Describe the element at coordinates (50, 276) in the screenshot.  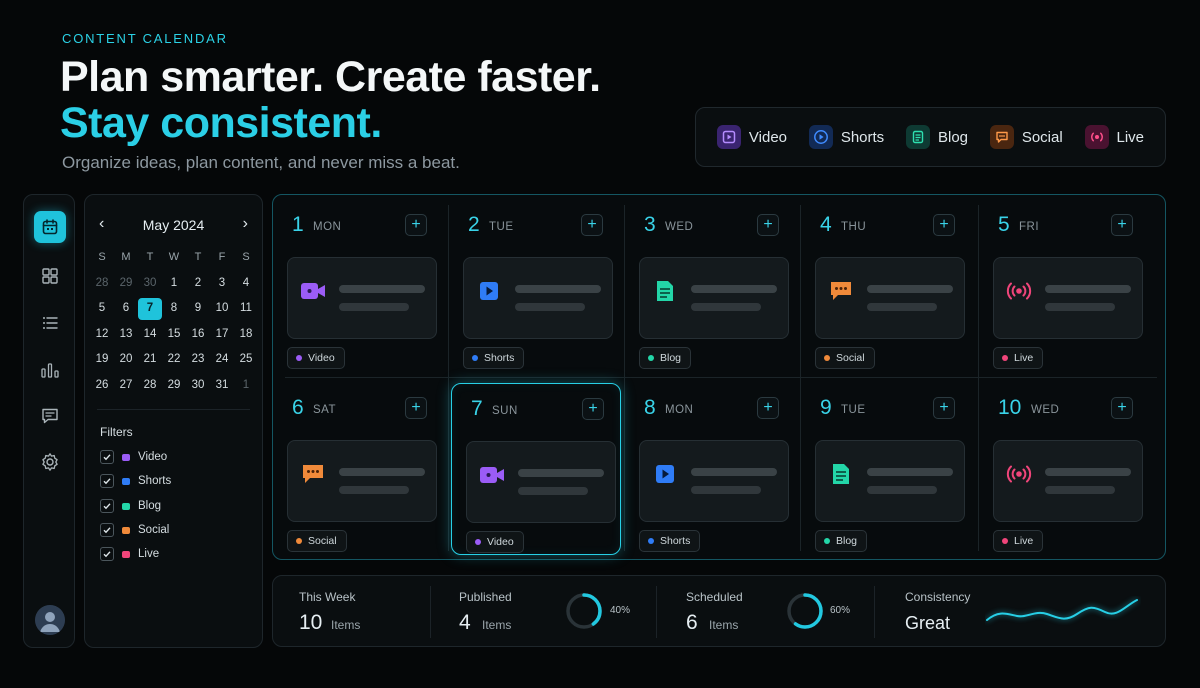
I see `grid-icon` at that location.